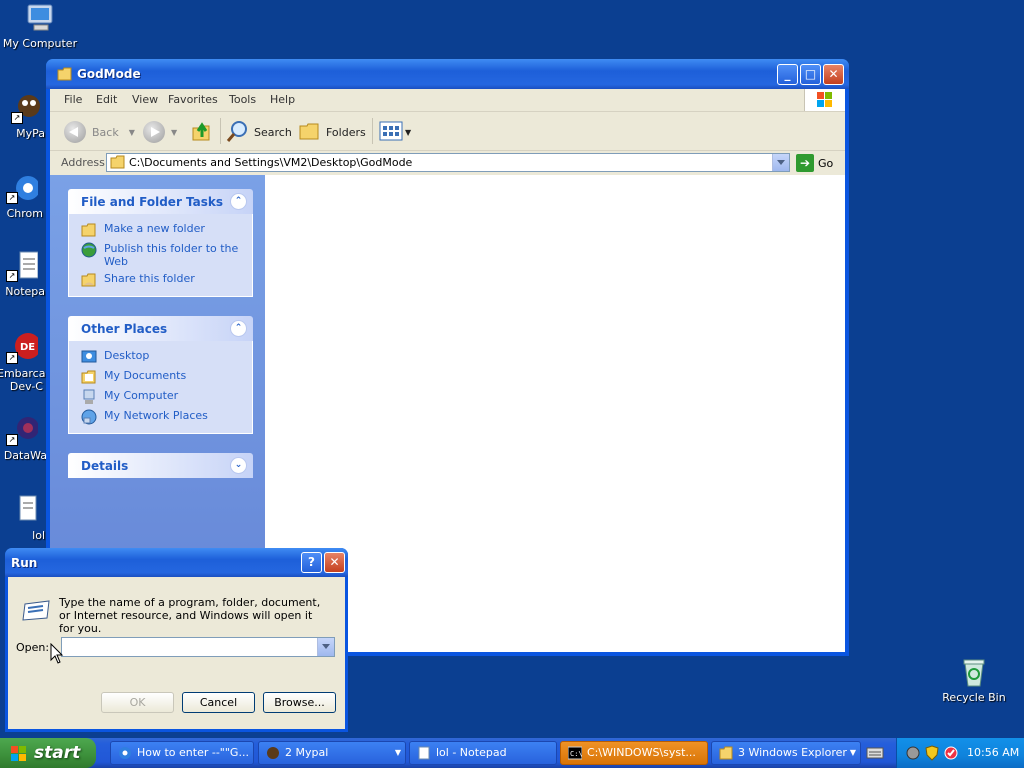 The height and width of the screenshot is (768, 1024). I want to click on place-my-network-places: My Network Places, so click(160, 417).